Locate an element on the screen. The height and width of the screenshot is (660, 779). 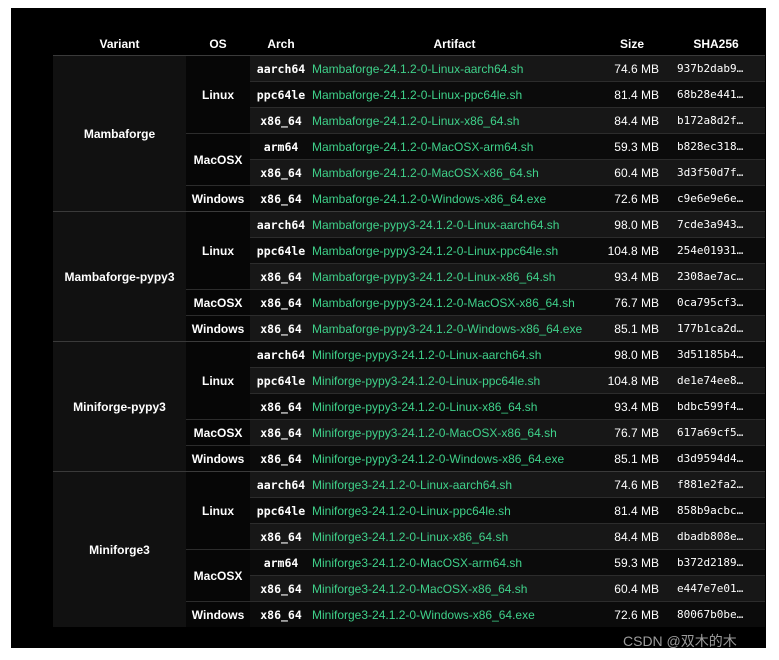
artifact-link: Miniforge3-24.1.2-0-MacOSX-x86_64.sh is located at coordinates (419, 589).